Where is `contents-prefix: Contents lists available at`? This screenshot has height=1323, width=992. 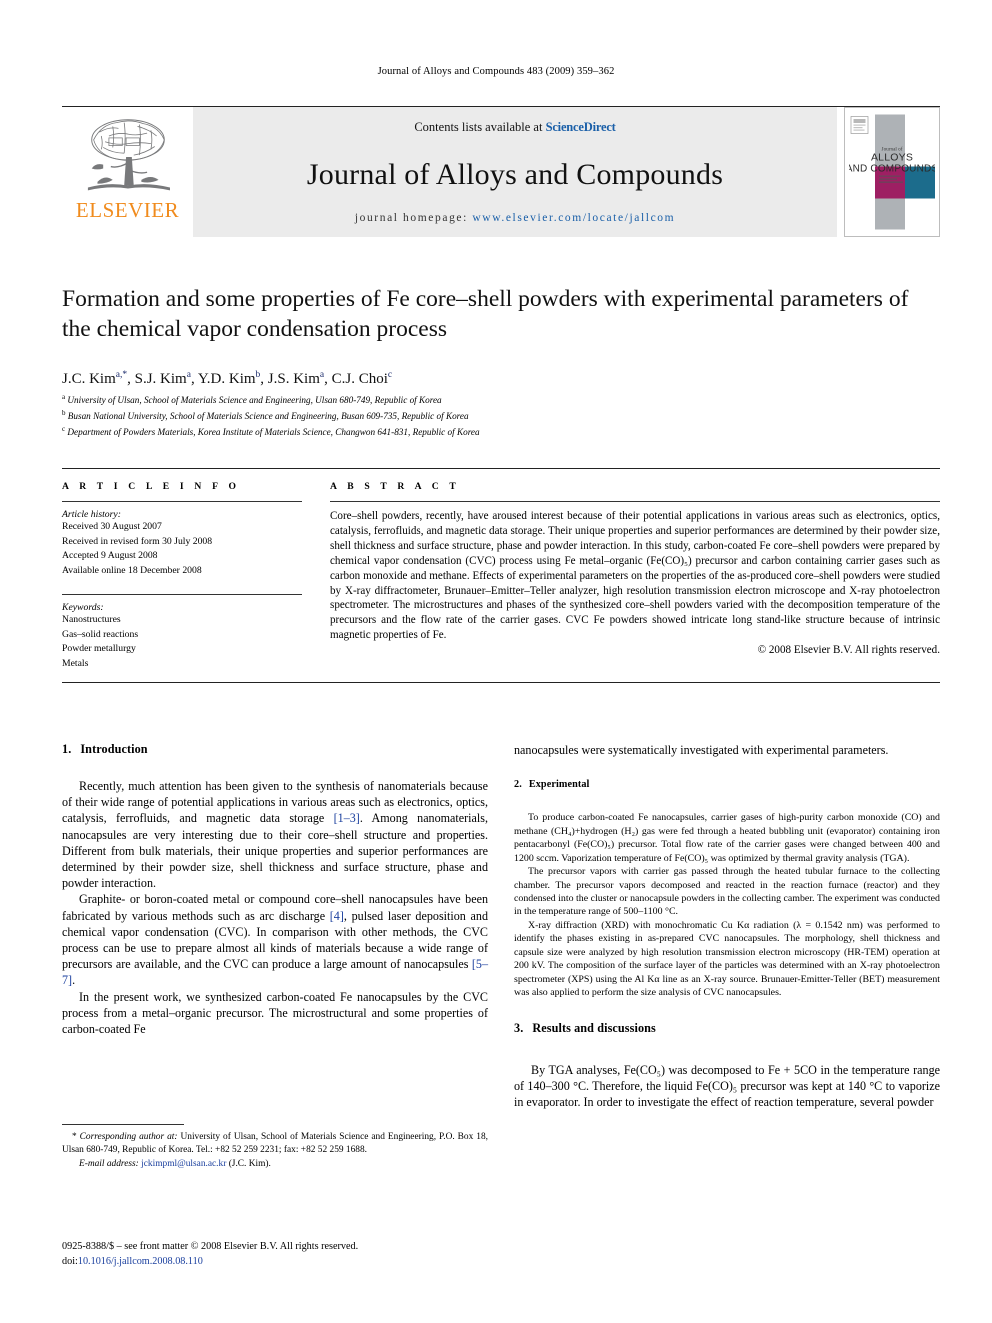 contents-prefix: Contents lists available at is located at coordinates (480, 127).